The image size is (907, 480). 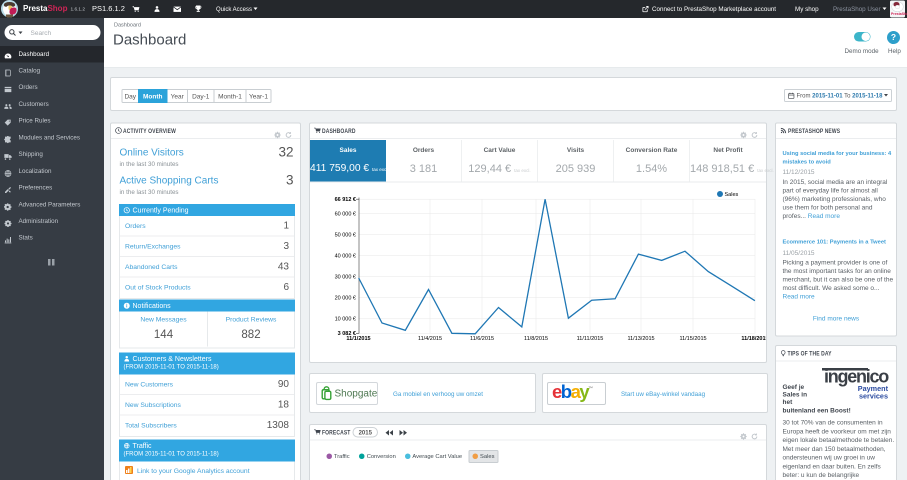 I want to click on svg-text: 11/4/2015, so click(x=430, y=339).